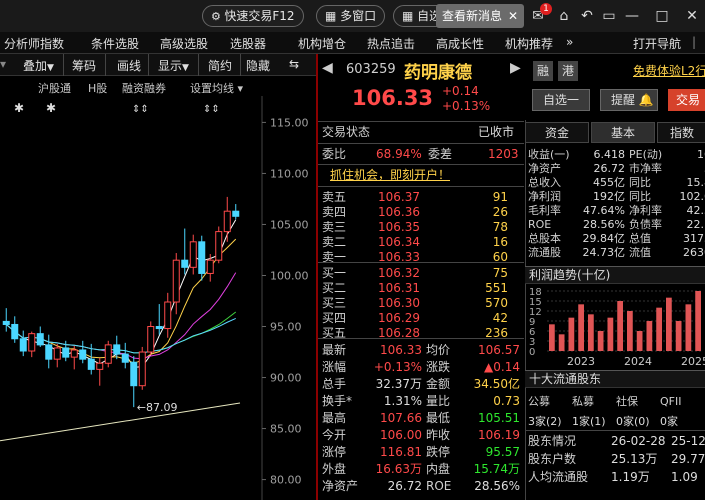  What do you see at coordinates (340, 486) in the screenshot?
I see `quote-label: 净资产` at bounding box center [340, 486].